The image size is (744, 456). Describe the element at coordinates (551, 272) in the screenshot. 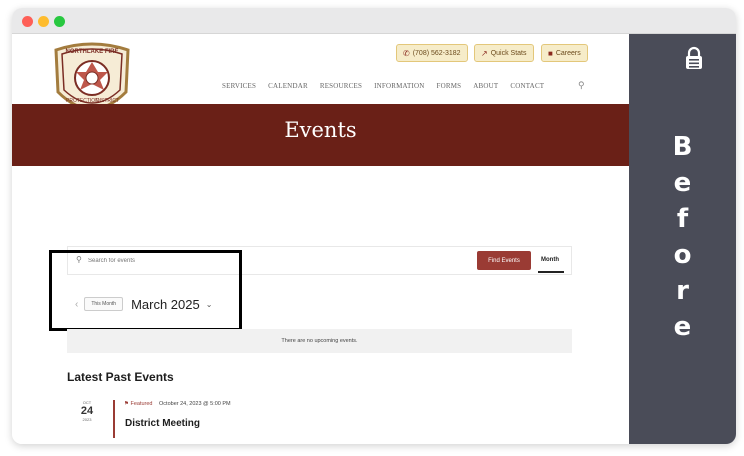

I see `tab-active-indicator` at that location.